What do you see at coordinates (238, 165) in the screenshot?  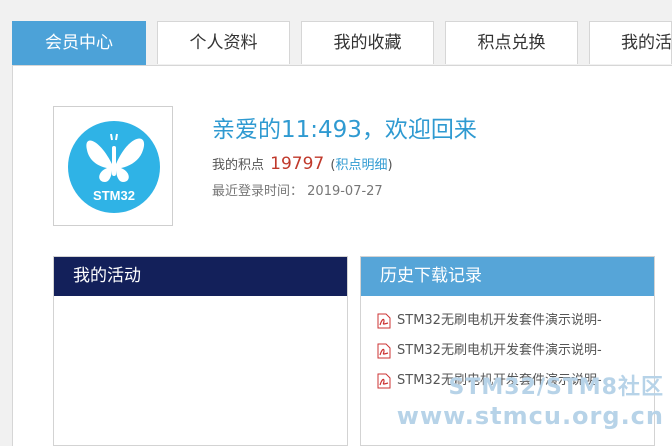 I see `points-label: 我的积点` at bounding box center [238, 165].